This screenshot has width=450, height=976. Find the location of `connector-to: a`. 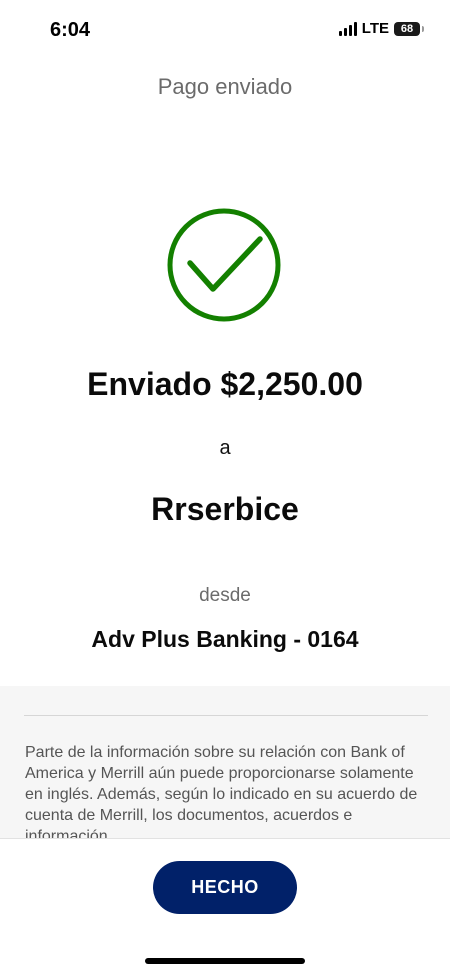

connector-to: a is located at coordinates (225, 448).